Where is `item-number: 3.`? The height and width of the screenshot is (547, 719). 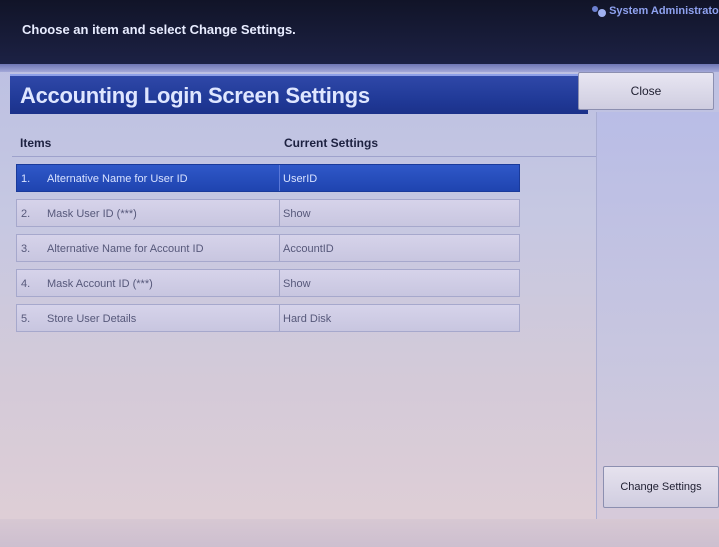 item-number: 3. is located at coordinates (26, 249).